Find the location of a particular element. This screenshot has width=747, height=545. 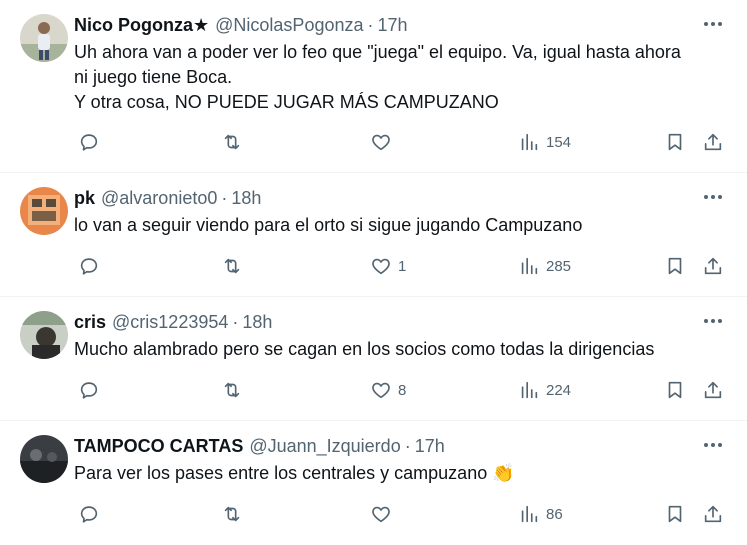

tweet-header: cris @cris1223954 · 18h is located at coordinates (384, 322).